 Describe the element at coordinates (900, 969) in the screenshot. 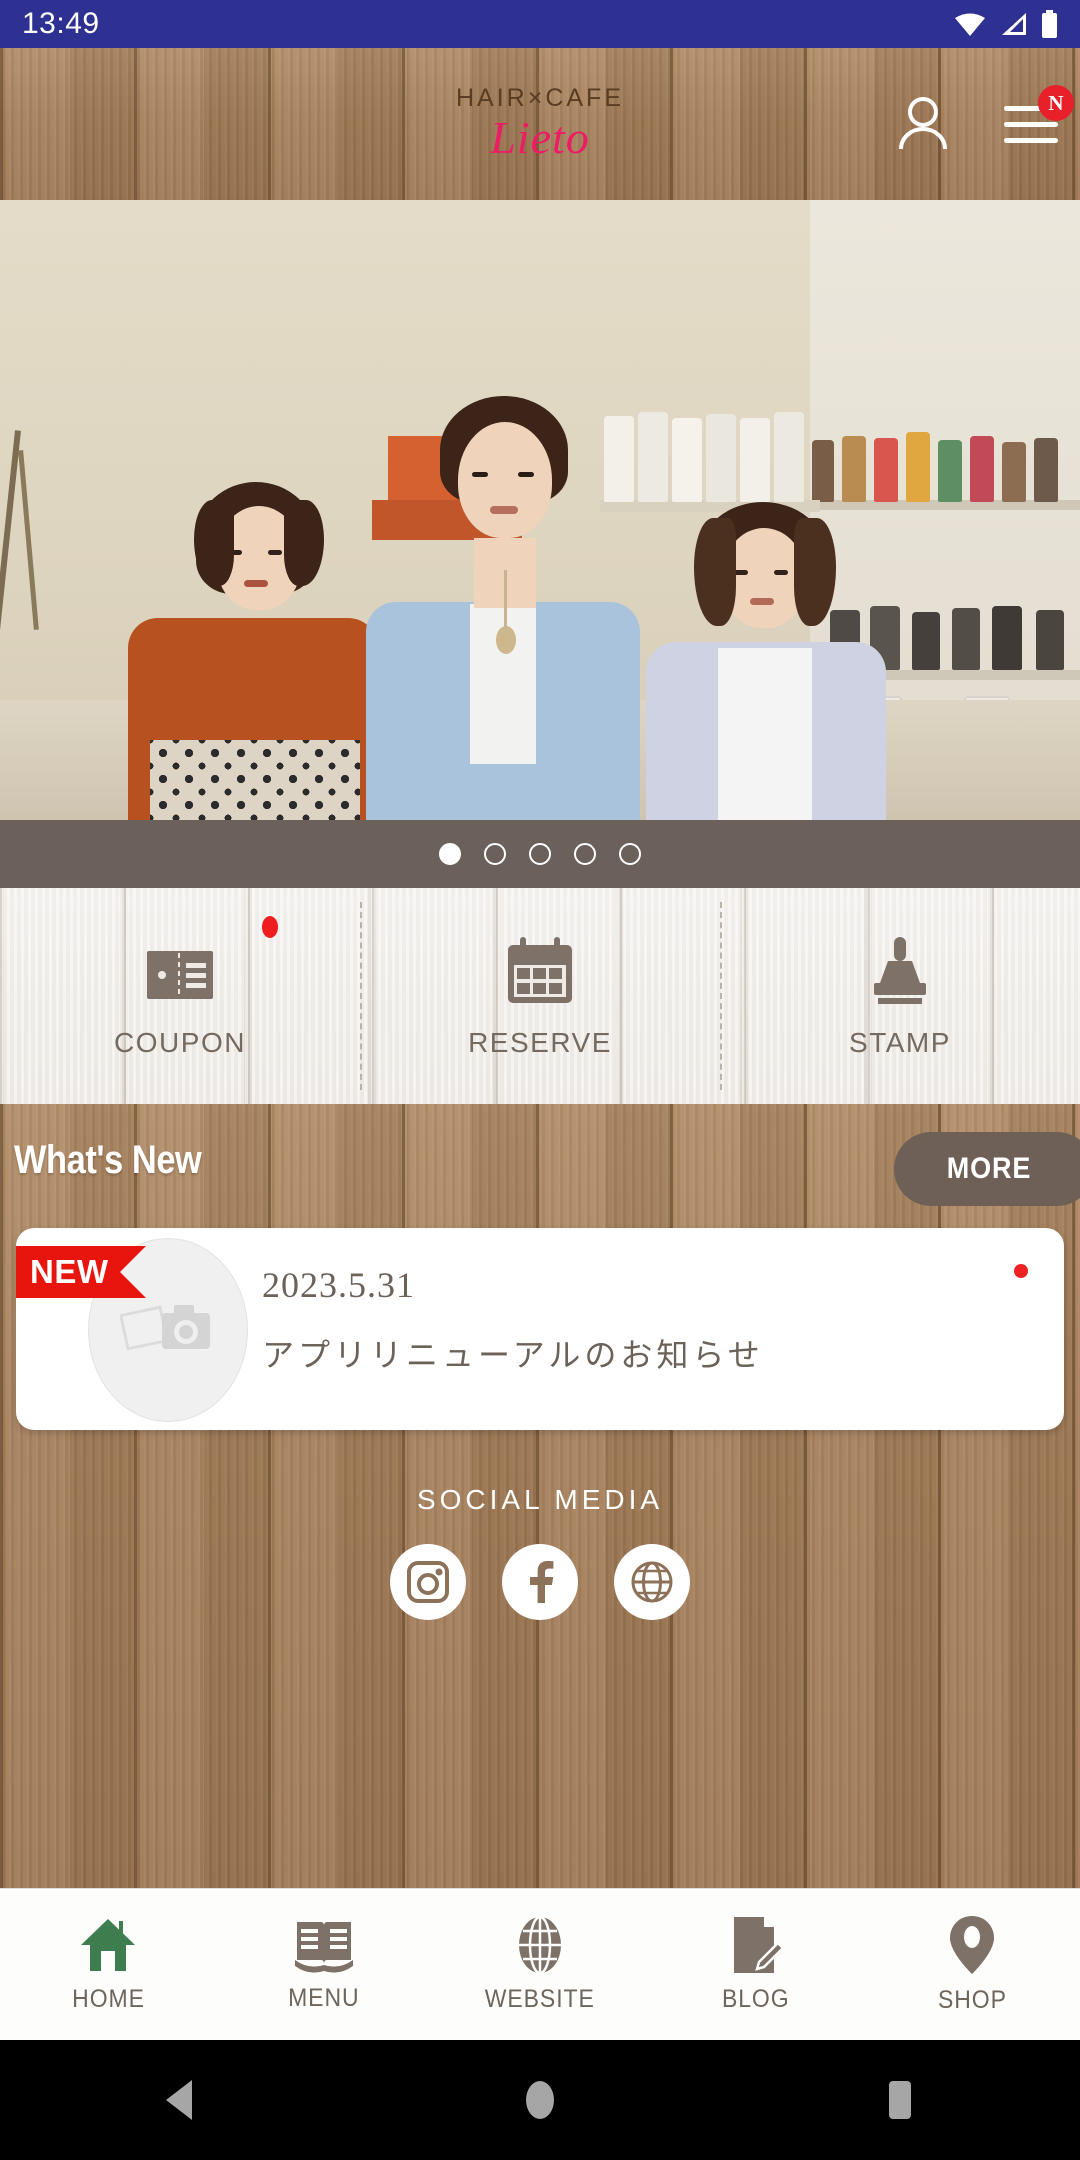

I see `stamp-icon` at that location.